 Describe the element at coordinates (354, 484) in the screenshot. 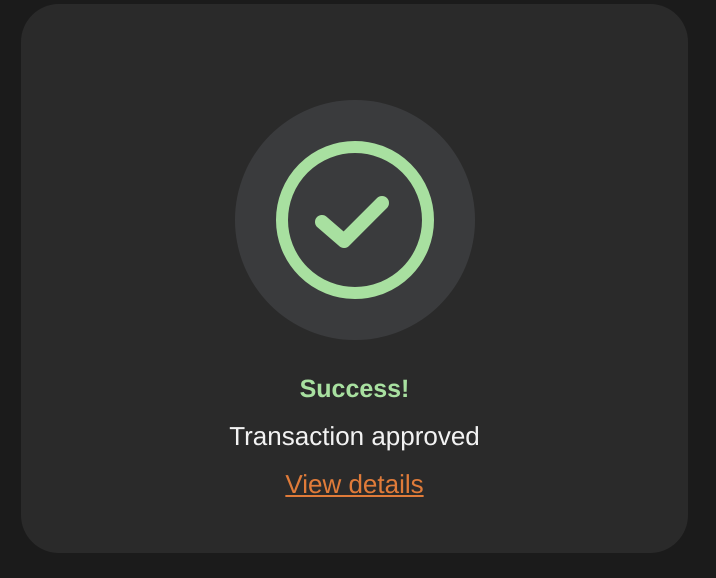

I see `view-details-link: View details` at that location.